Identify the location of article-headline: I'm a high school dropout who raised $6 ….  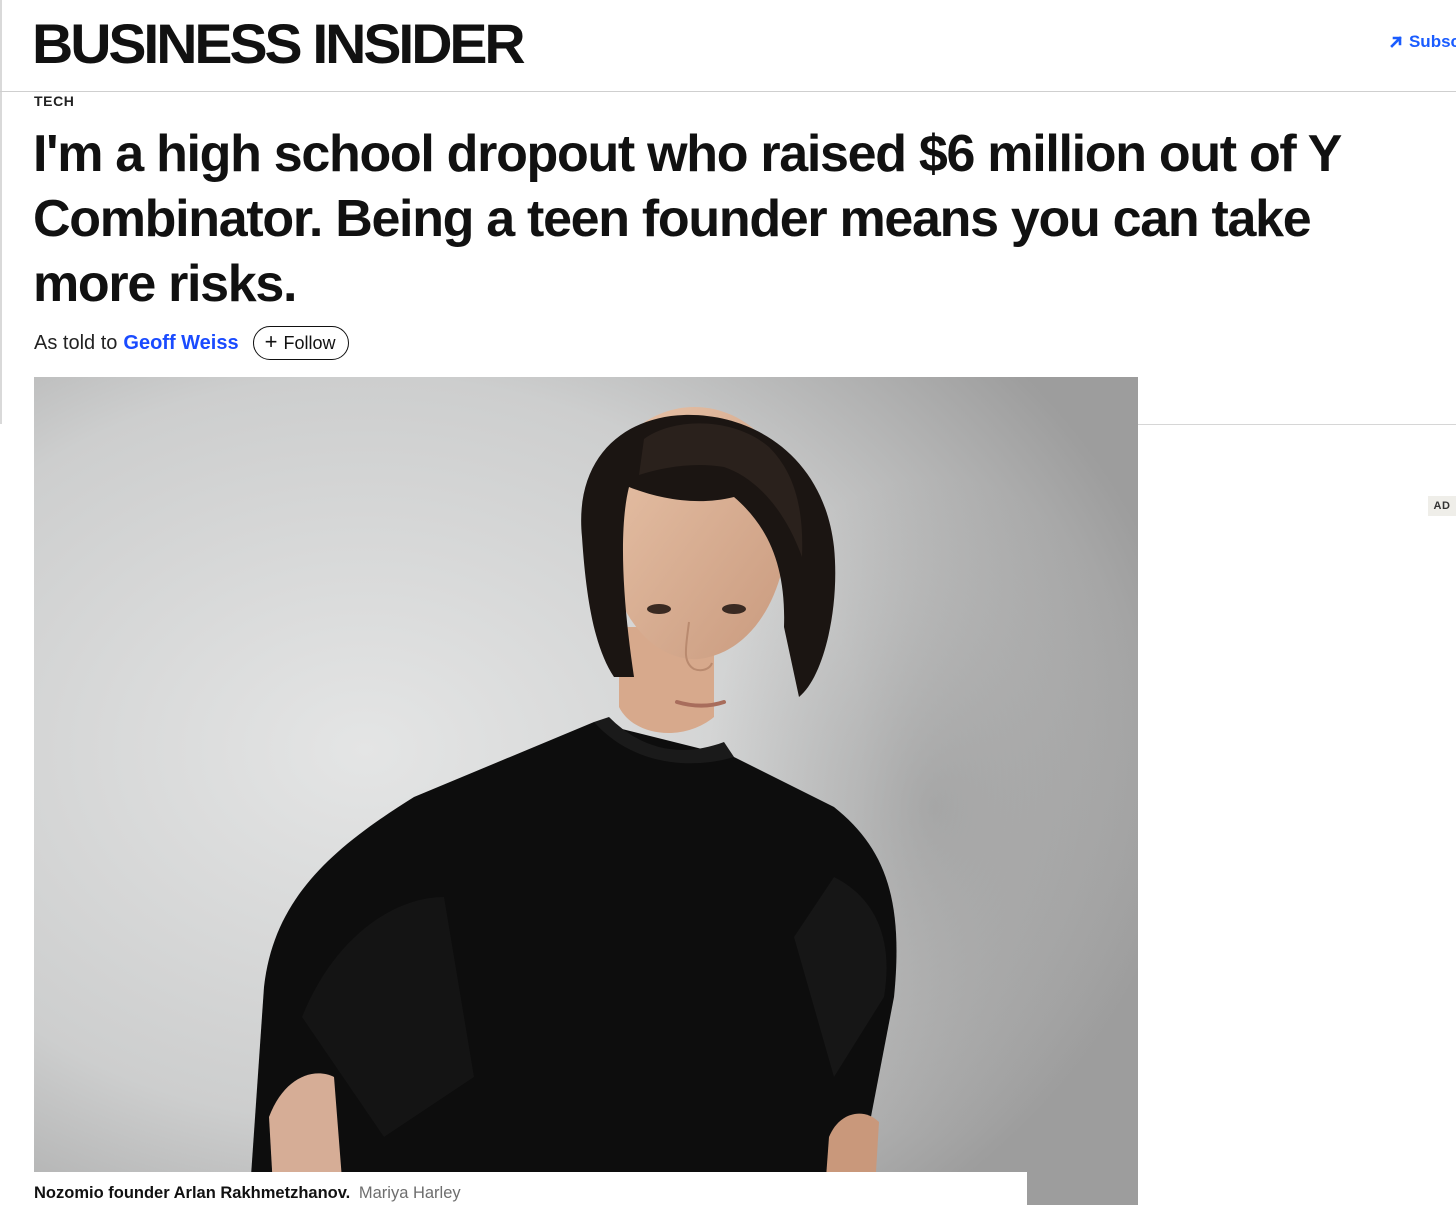
(687, 219).